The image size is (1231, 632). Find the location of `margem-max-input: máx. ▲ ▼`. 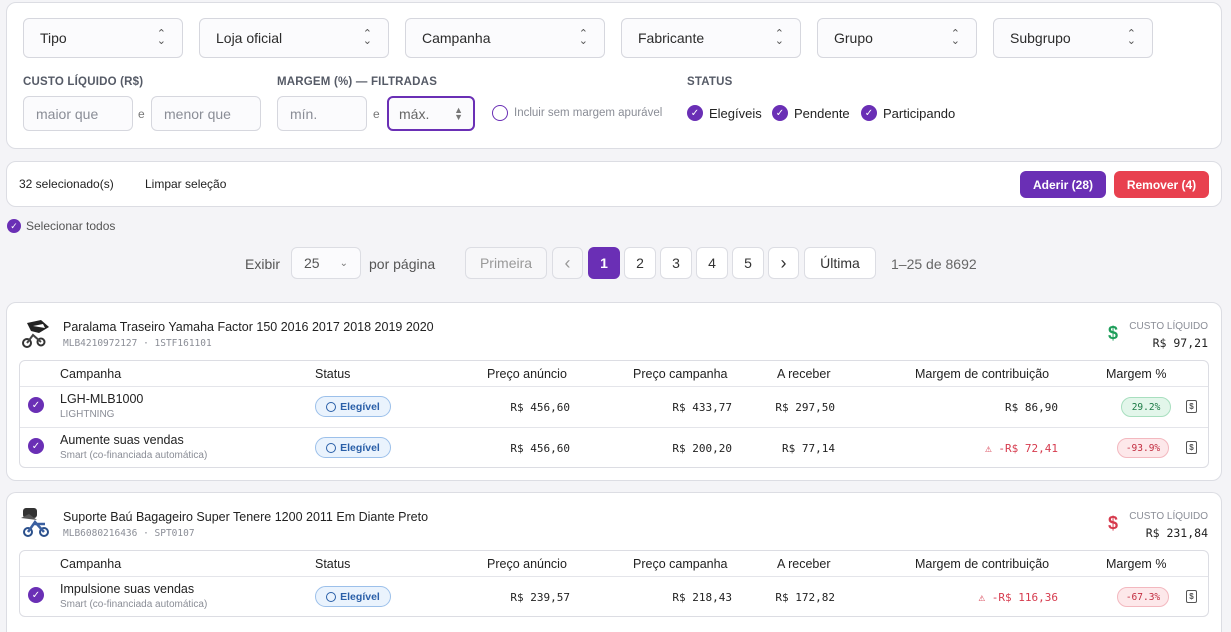

margem-max-input: máx. ▲ ▼ is located at coordinates (431, 113).